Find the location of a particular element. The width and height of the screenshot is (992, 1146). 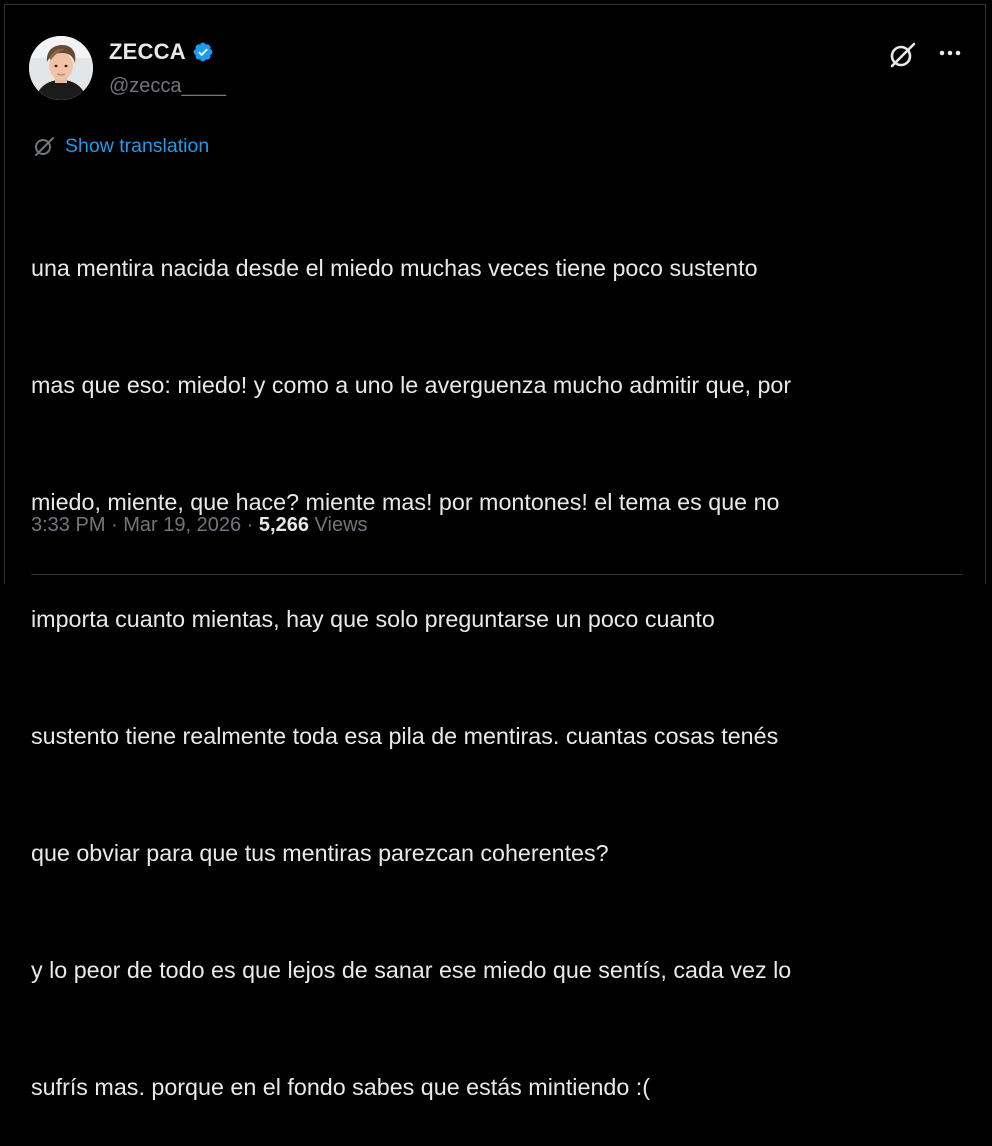

avatar is located at coordinates (61, 68).